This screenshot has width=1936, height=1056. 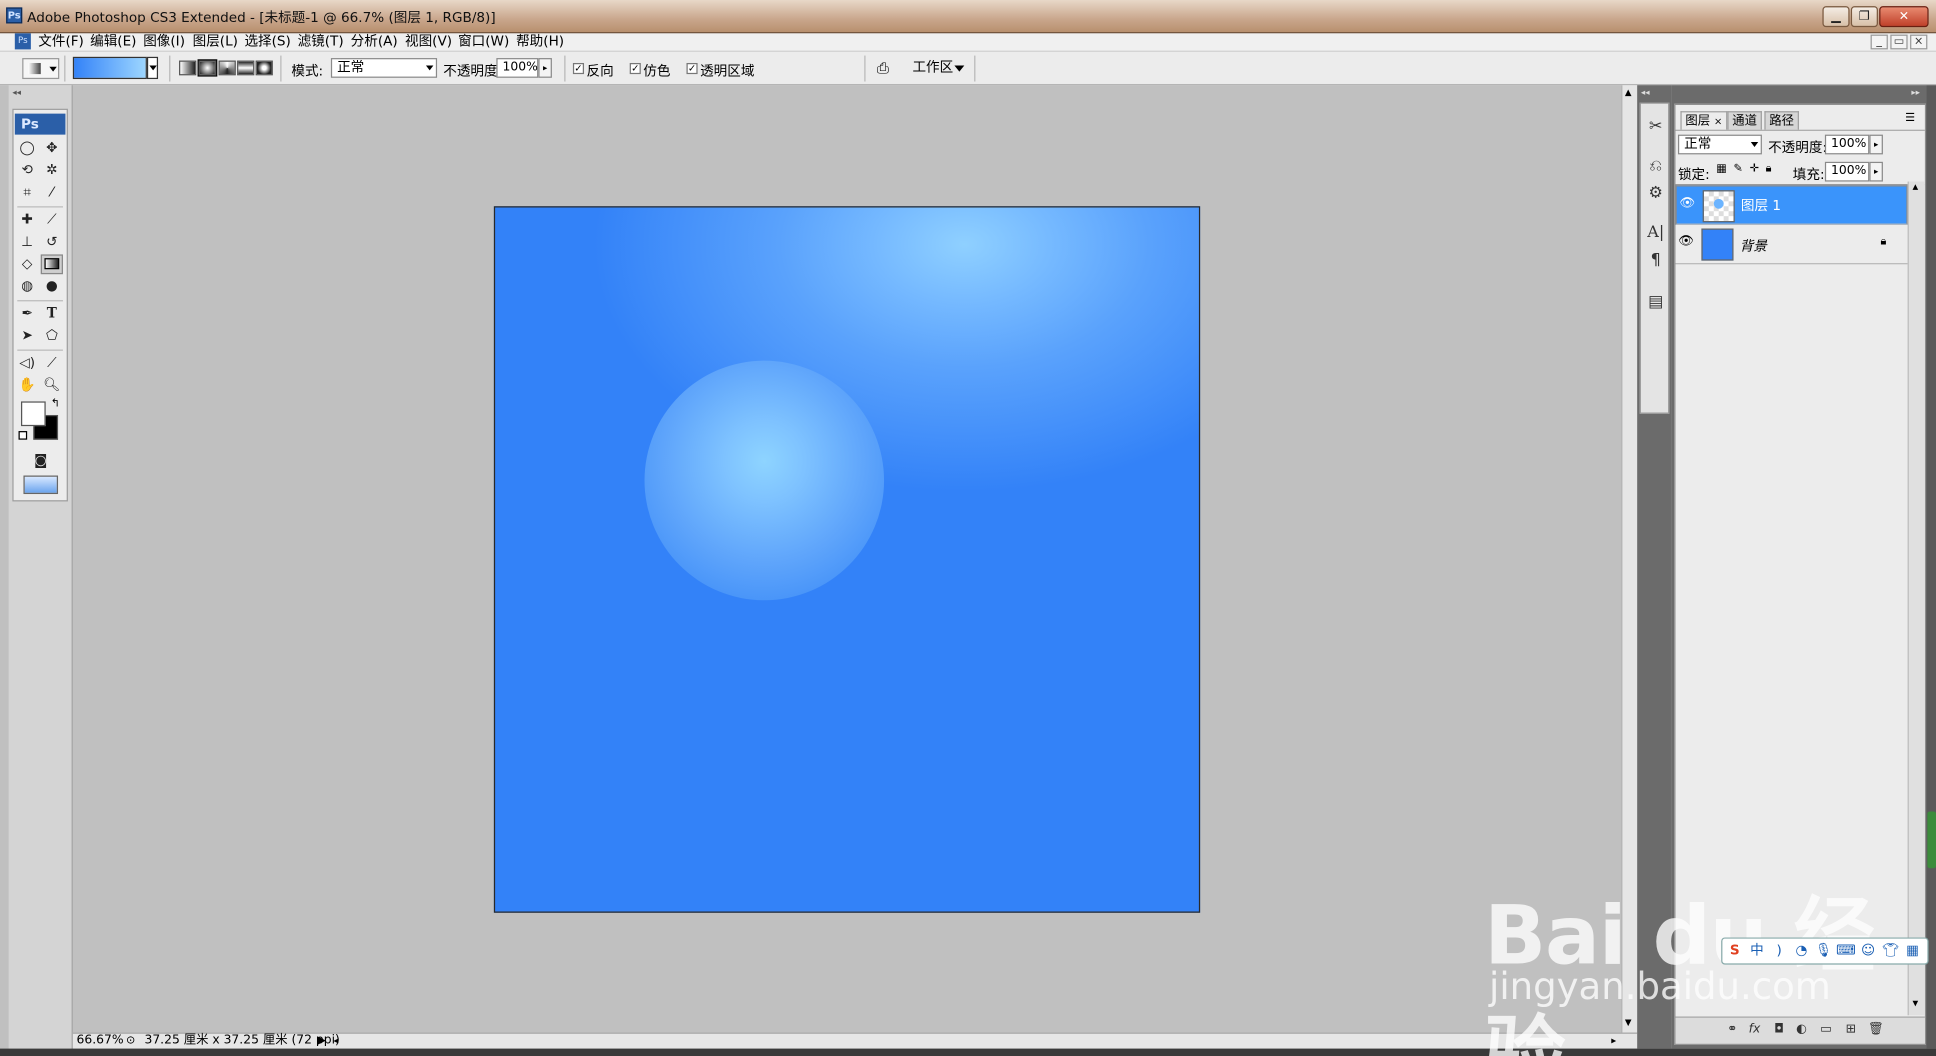 What do you see at coordinates (61, 41) in the screenshot?
I see `menu-file: 文件(F)` at bounding box center [61, 41].